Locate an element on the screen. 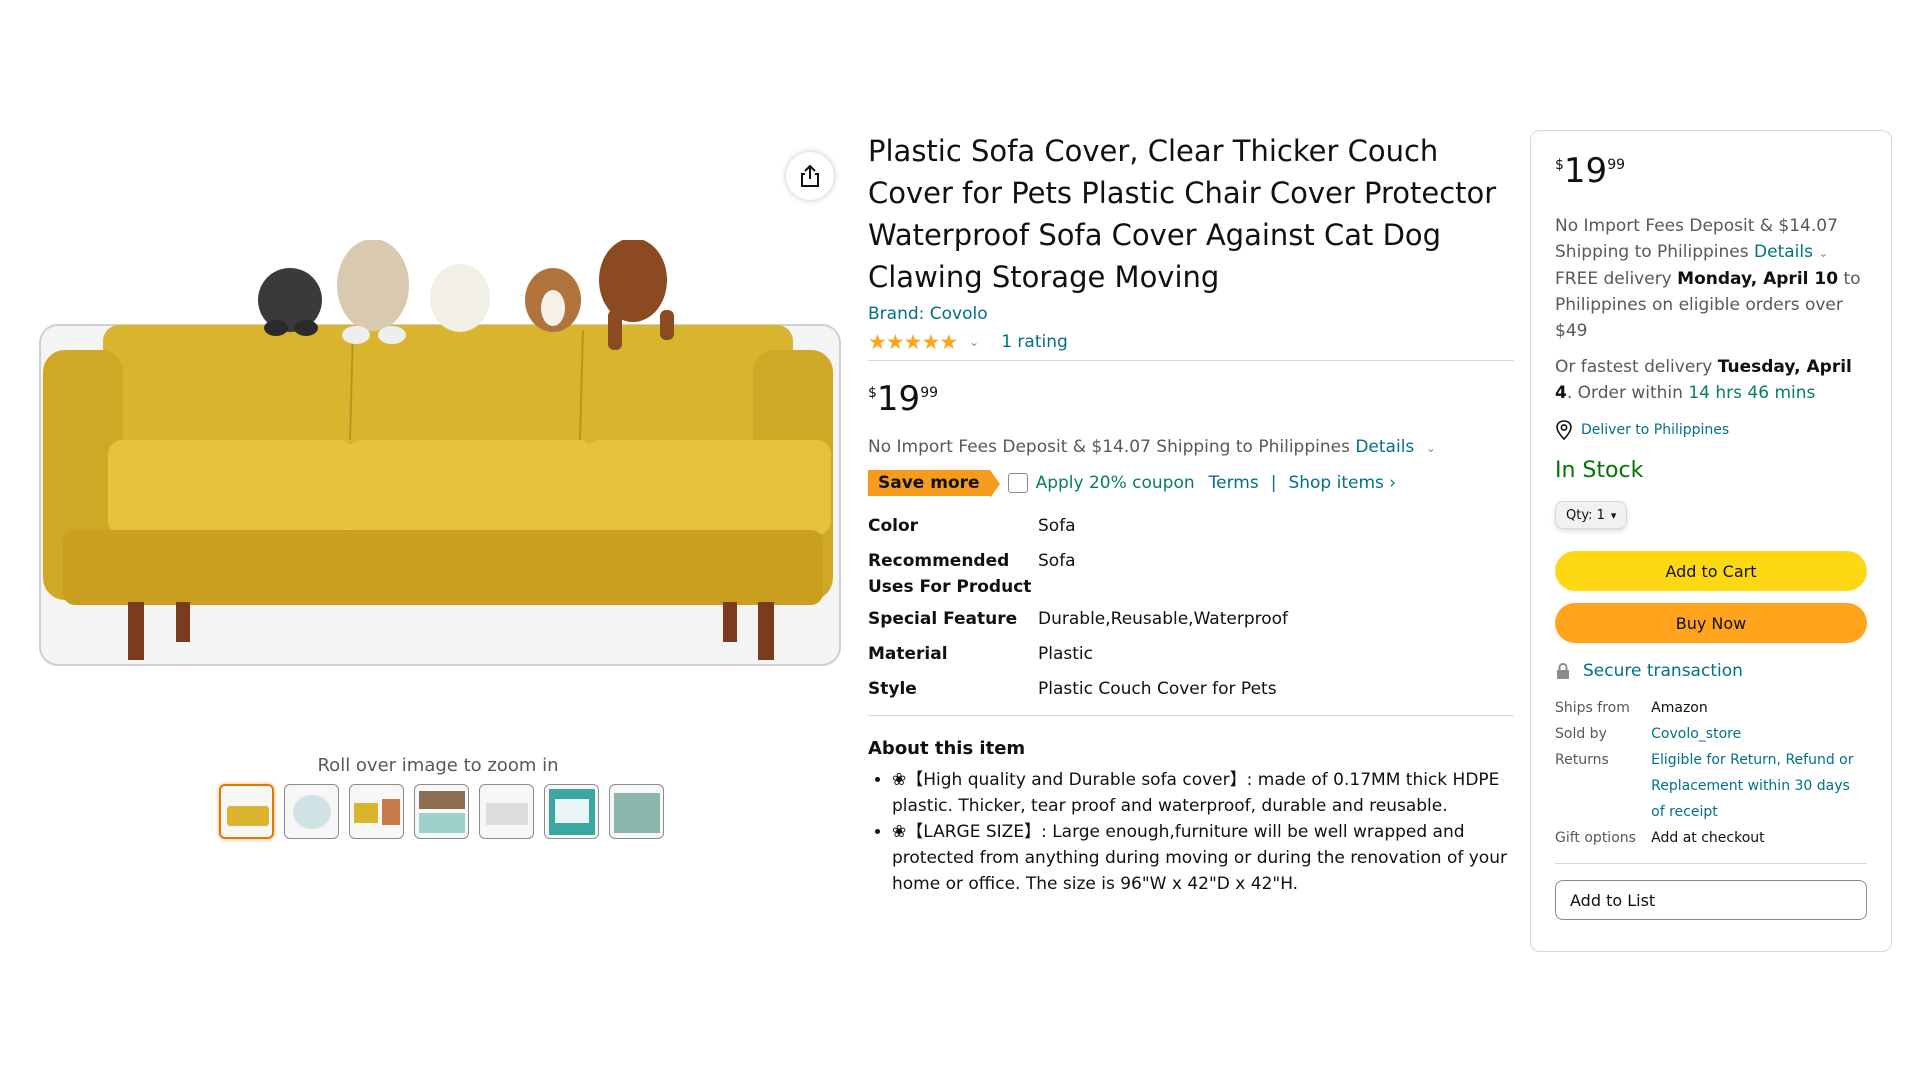  quantity-select: Qty: 1 ▾ is located at coordinates (1591, 515).